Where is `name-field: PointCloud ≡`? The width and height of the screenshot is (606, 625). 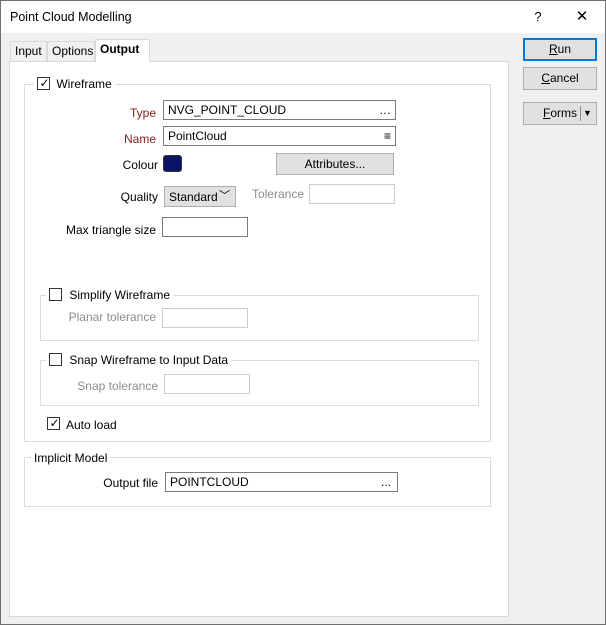 name-field: PointCloud ≡ is located at coordinates (279, 136).